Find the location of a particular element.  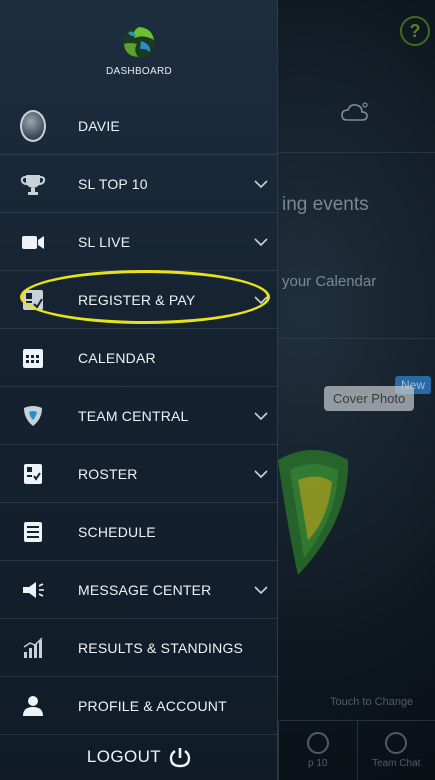

menu-item-calendar: CALENDAR is located at coordinates (139, 358).